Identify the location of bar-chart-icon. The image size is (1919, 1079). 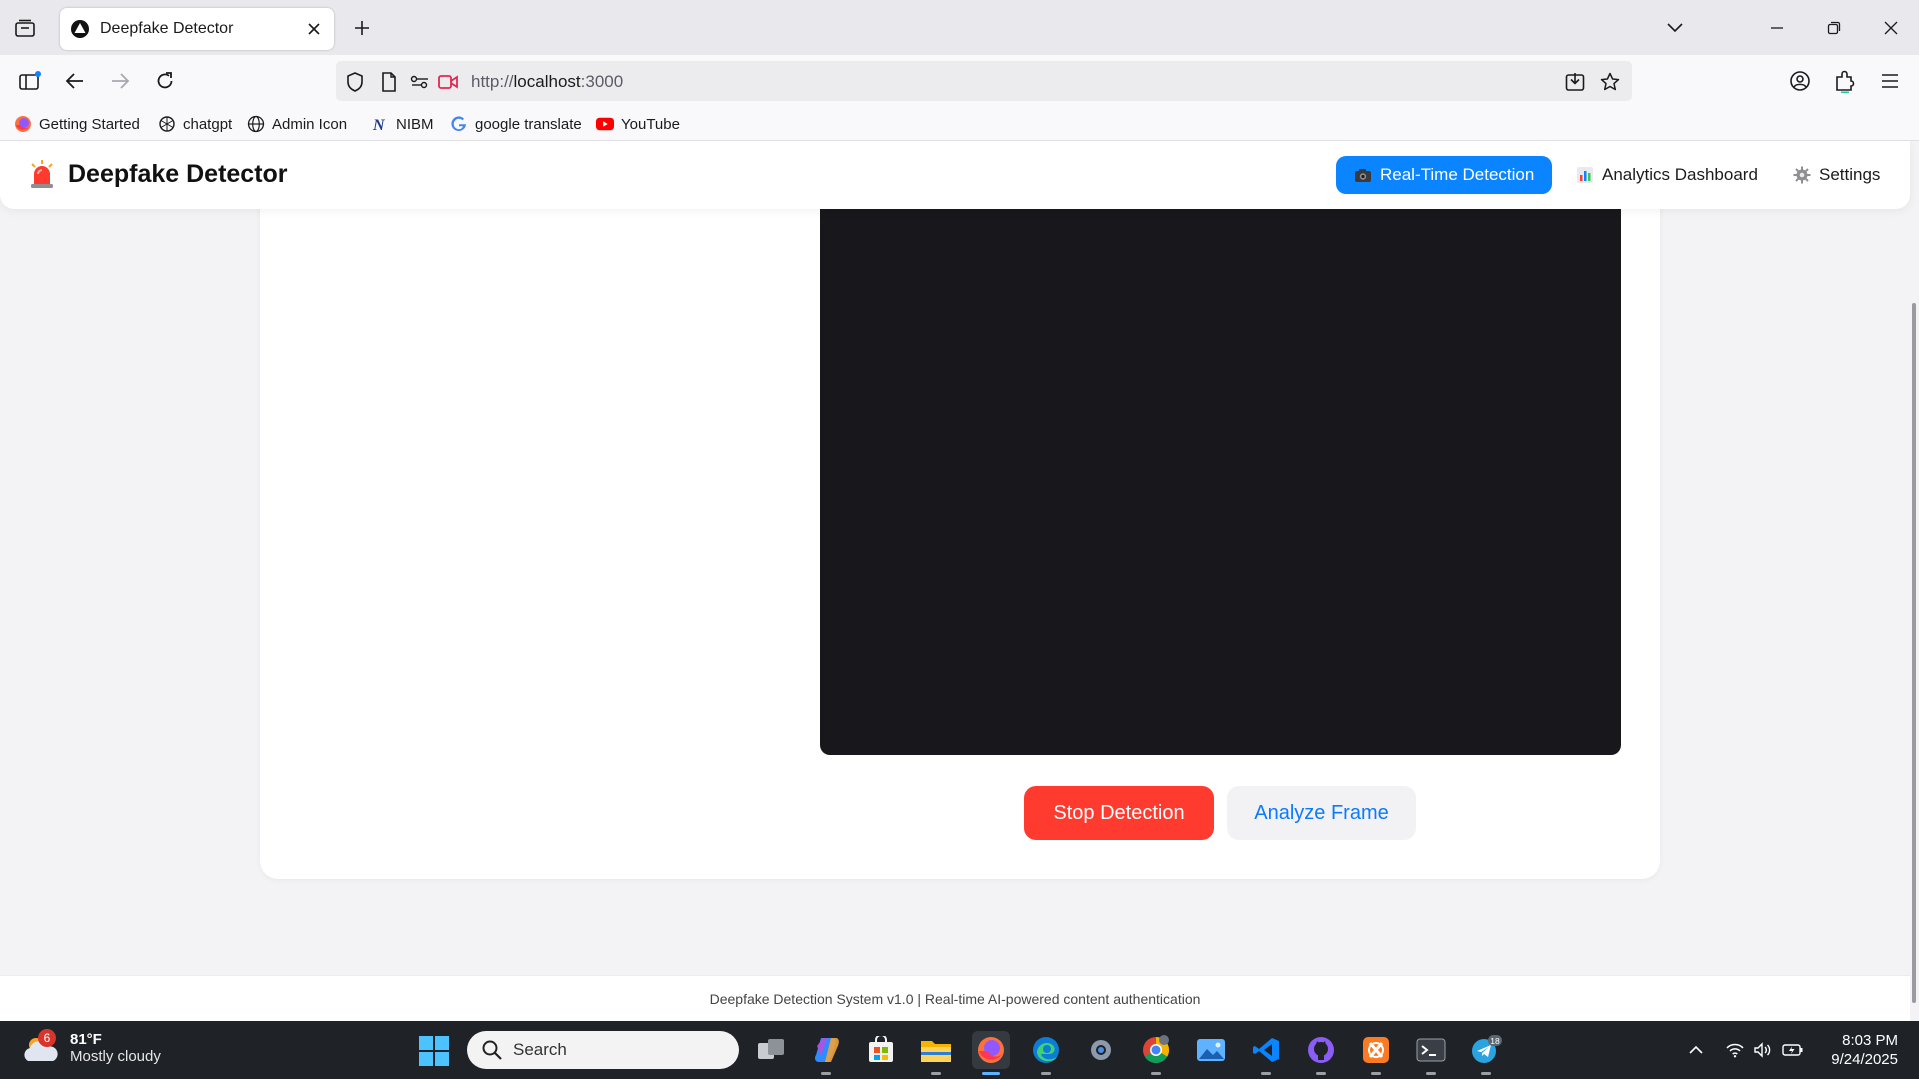
(1585, 175).